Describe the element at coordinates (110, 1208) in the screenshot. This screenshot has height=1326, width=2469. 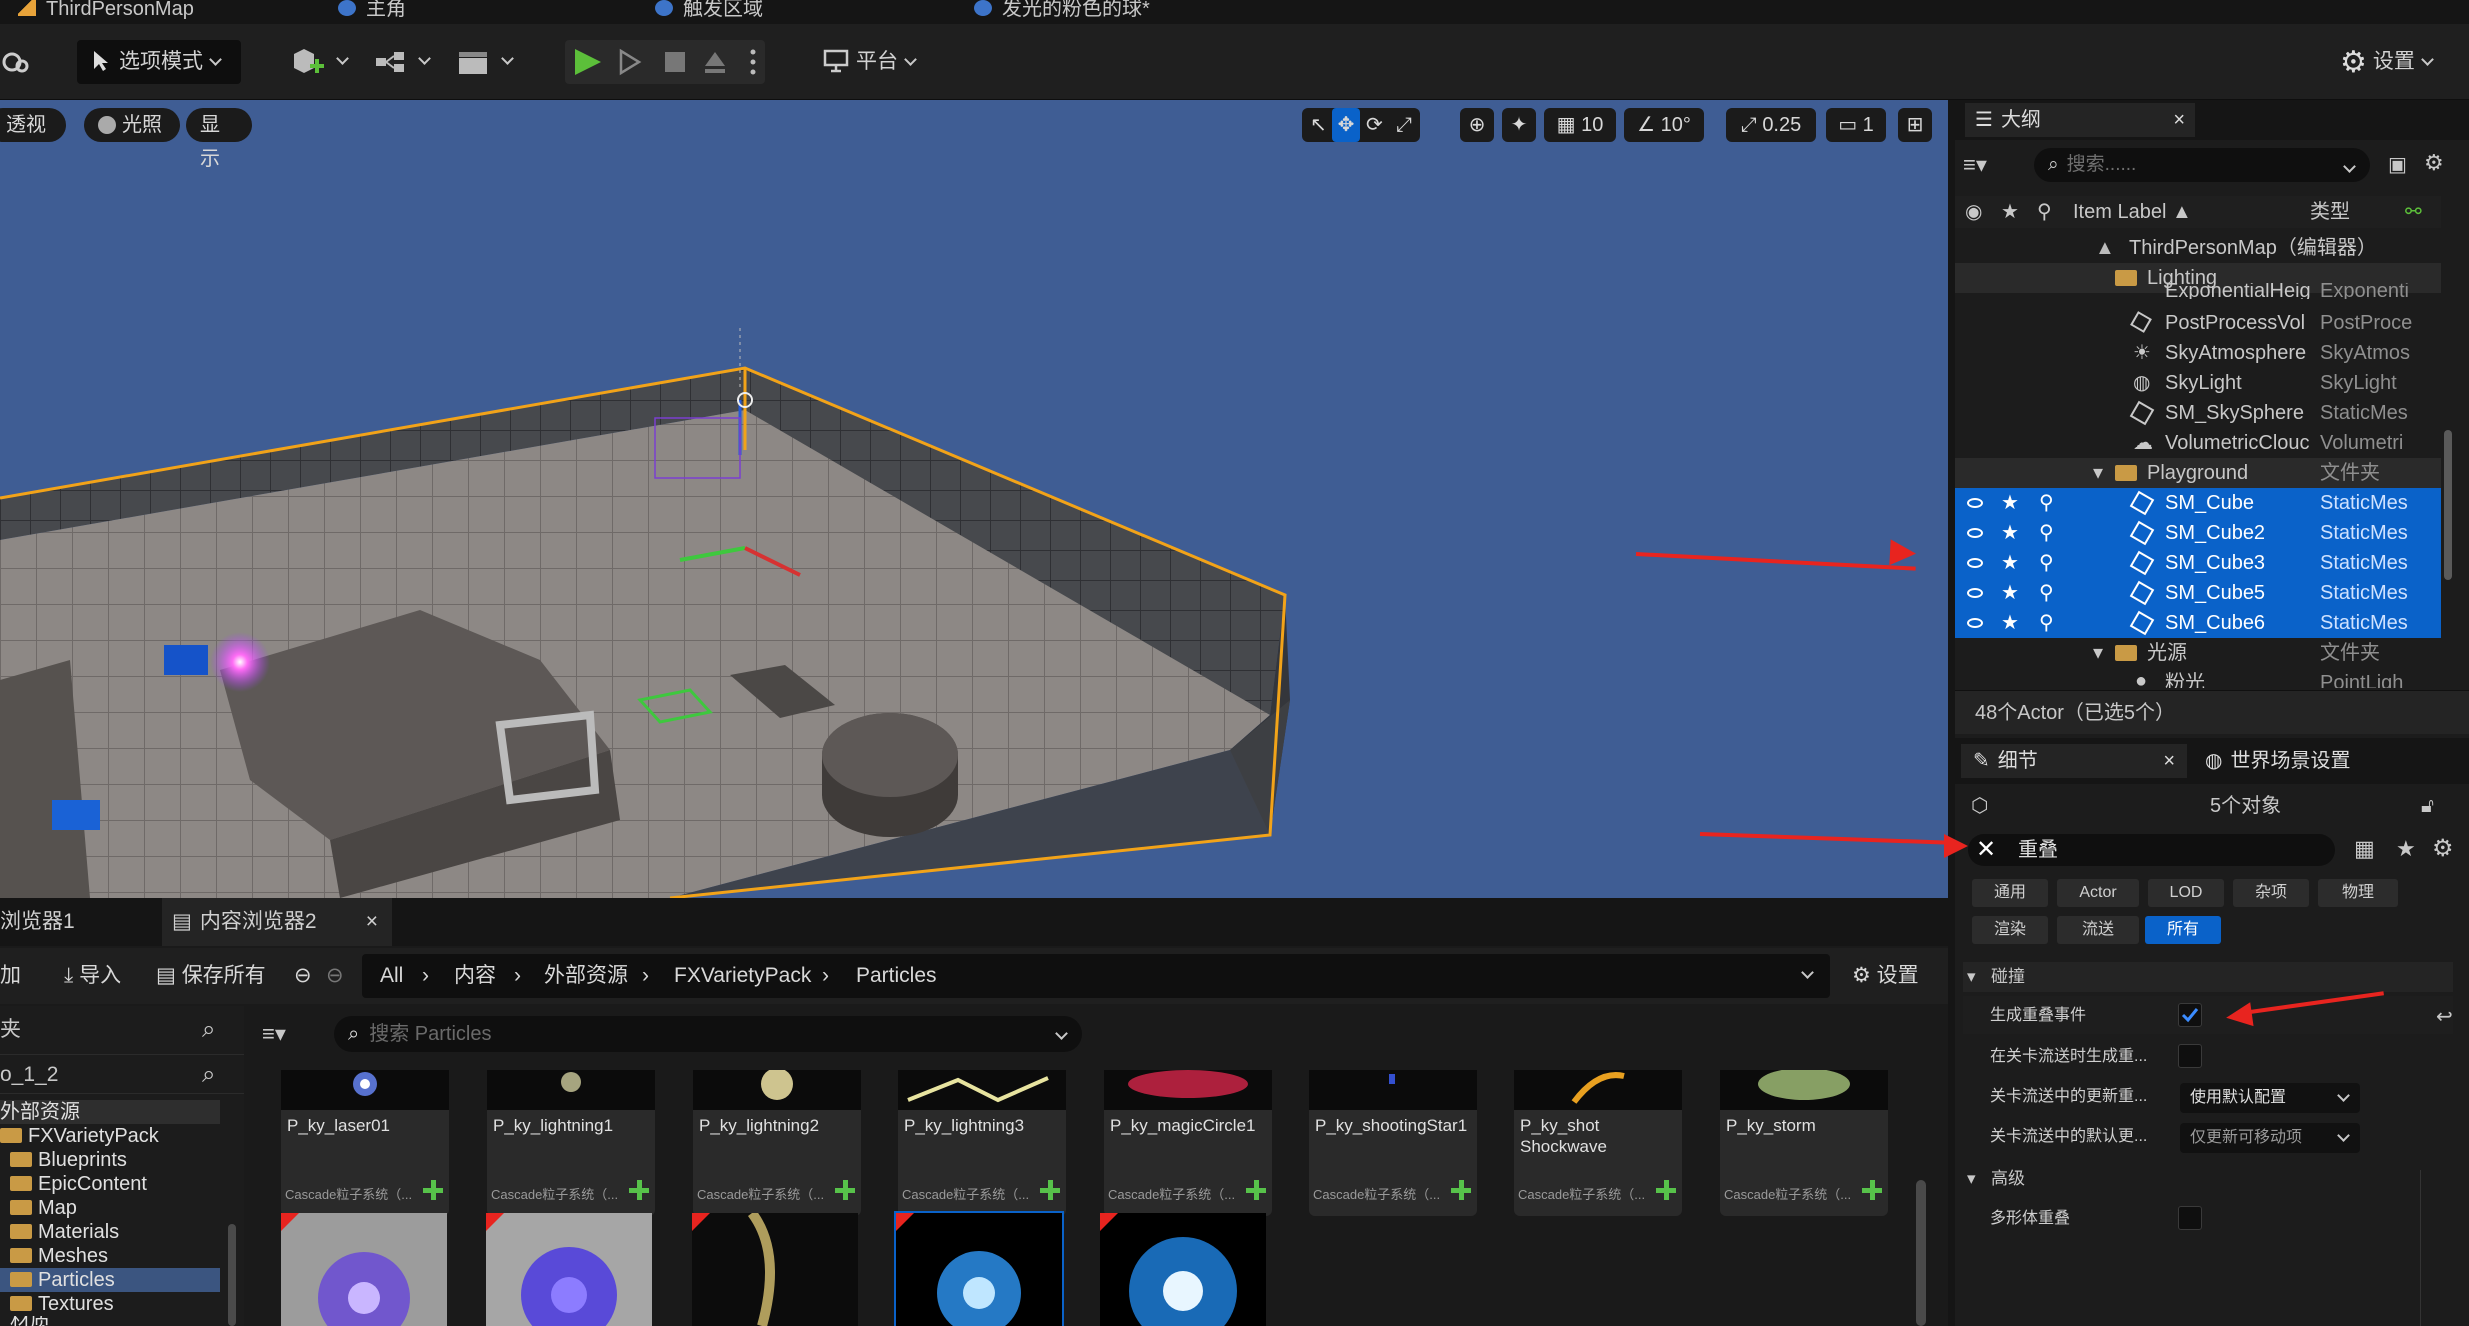
I see `tree-item-map: Map` at that location.